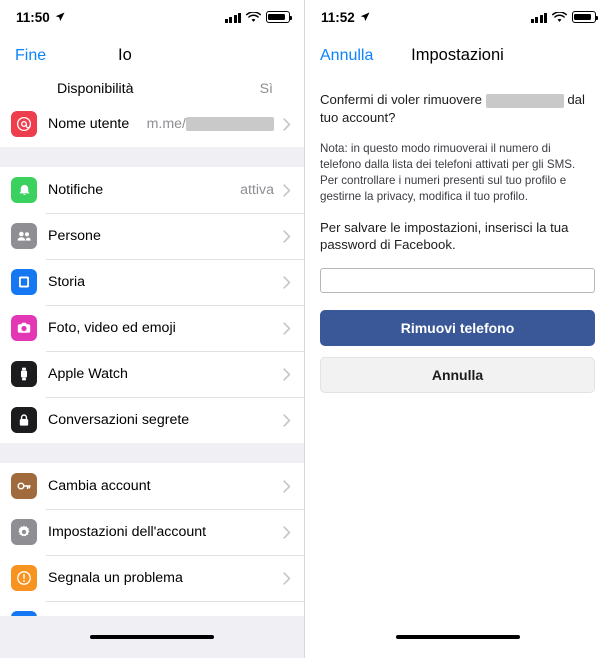 This screenshot has height=658, width=610. What do you see at coordinates (115, 578) in the screenshot?
I see `row-label: Segnala un problema` at bounding box center [115, 578].